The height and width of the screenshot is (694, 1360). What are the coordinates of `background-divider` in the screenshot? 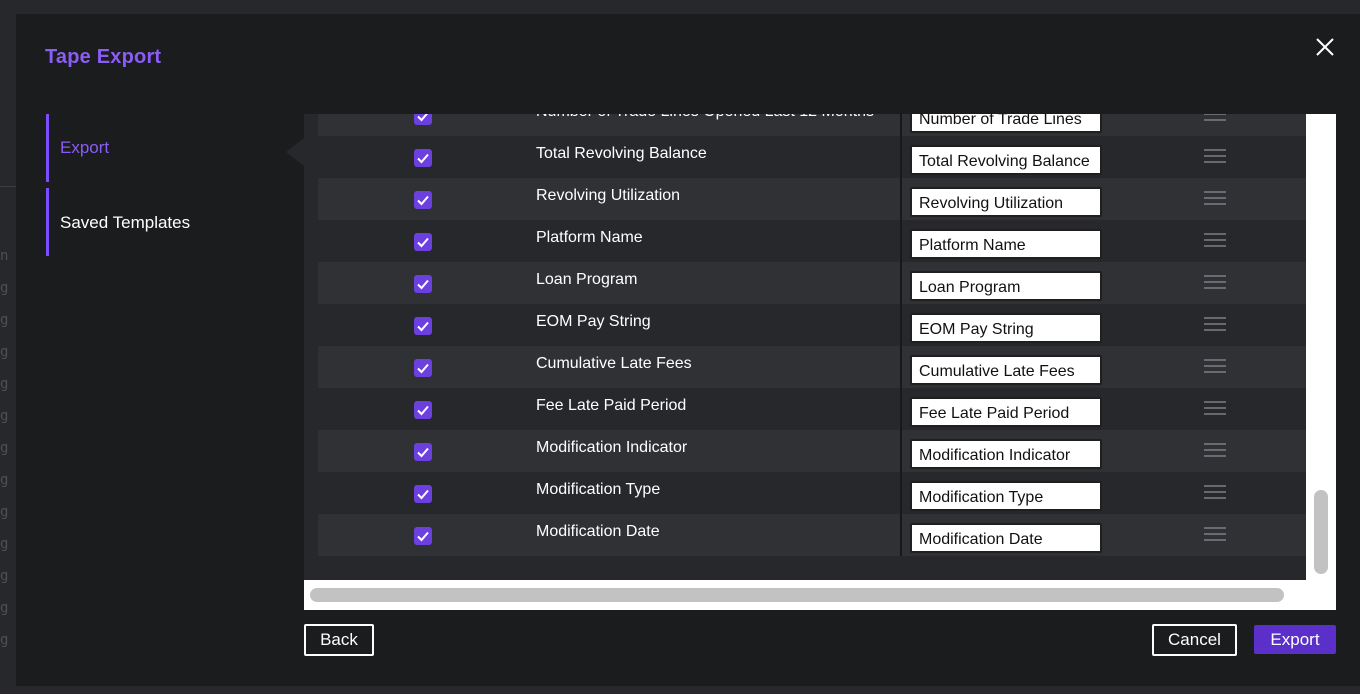 It's located at (8, 186).